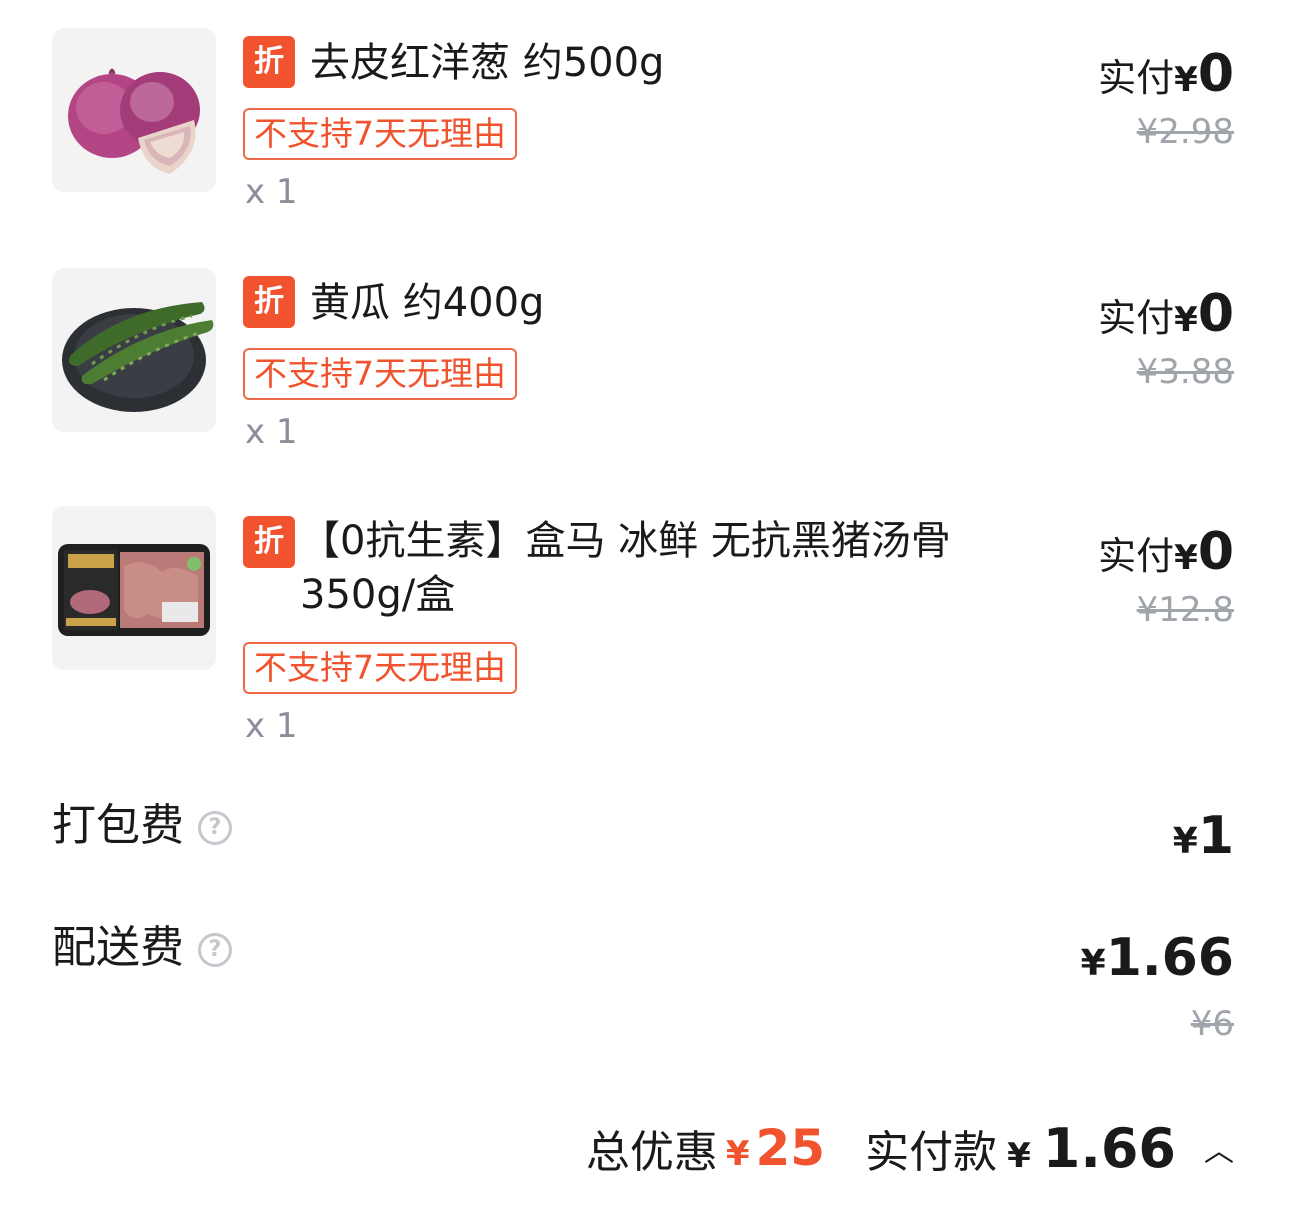  I want to click on order-summary-bar: 总优惠 ¥25 实付款 ¥1.66 ︿, so click(910, 1148).